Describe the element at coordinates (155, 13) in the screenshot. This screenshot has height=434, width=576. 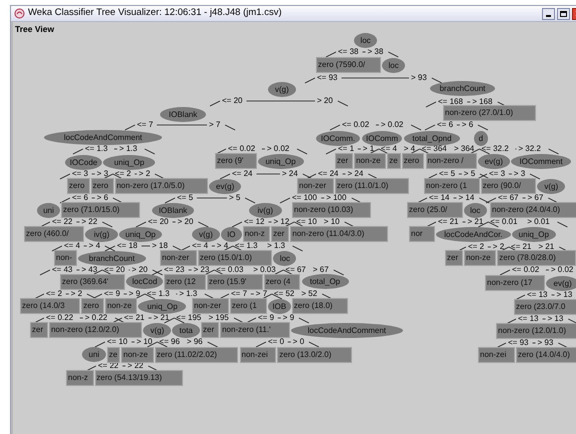
I see `window-title: Weka Classifier Tree Visualizer: 12:06:31 - j48.J48 (jm1.csv)` at that location.